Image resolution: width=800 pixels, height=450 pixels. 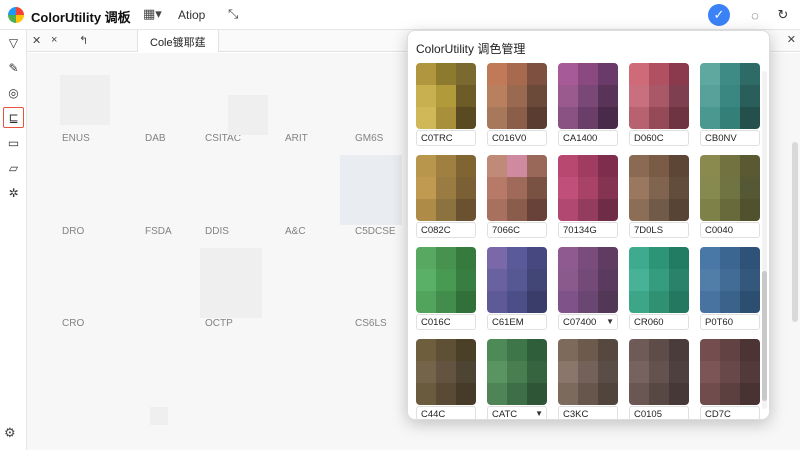 What do you see at coordinates (13, 92) in the screenshot?
I see `globe-icon: ◎` at bounding box center [13, 92].